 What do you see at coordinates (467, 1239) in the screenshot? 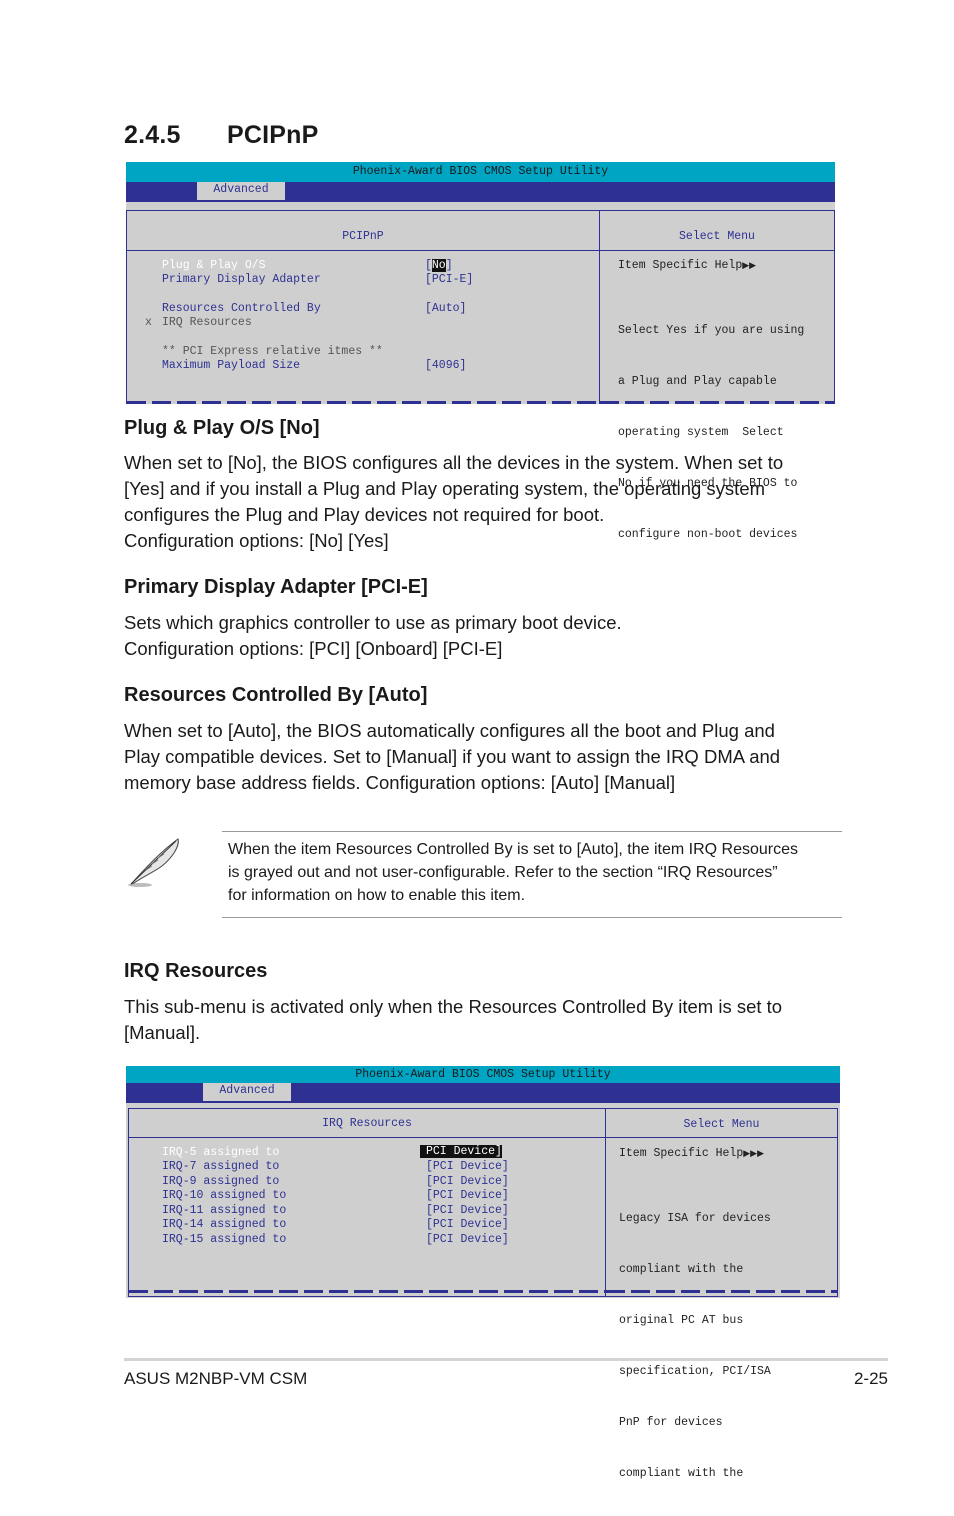
I see `value-irq-15: [PCI Device]` at bounding box center [467, 1239].